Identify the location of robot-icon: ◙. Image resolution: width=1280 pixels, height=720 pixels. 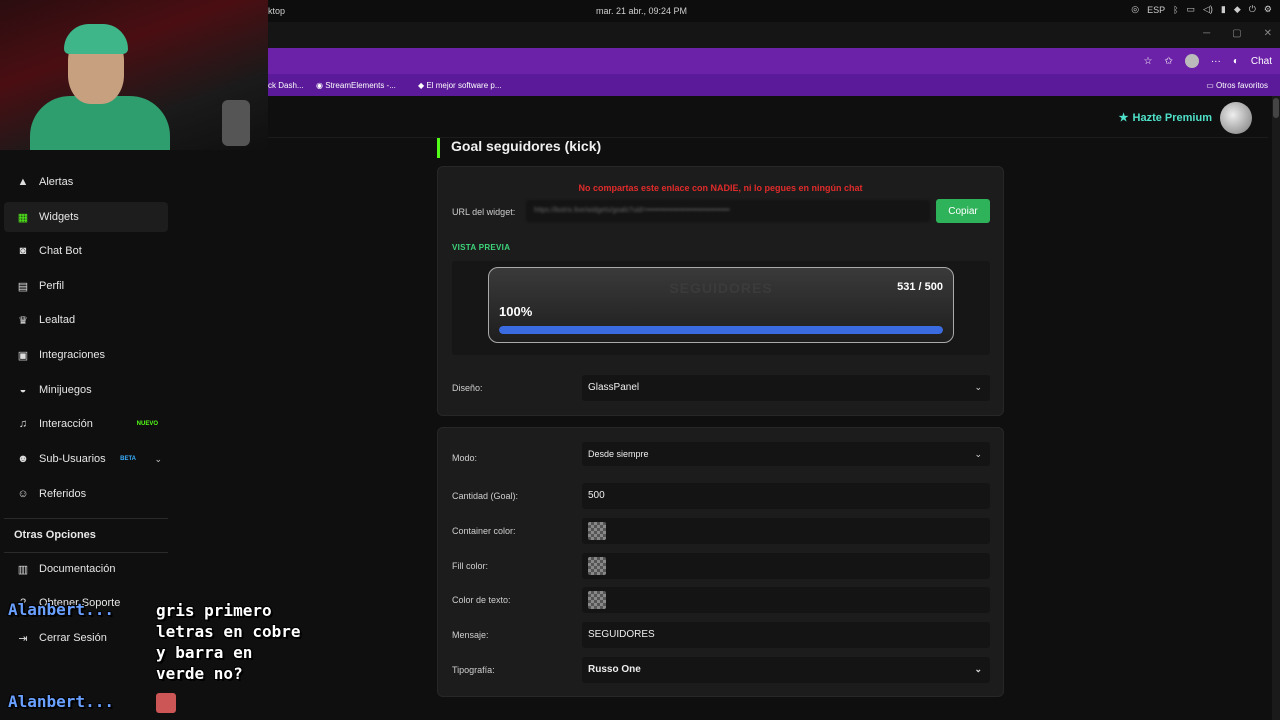
(23, 251).